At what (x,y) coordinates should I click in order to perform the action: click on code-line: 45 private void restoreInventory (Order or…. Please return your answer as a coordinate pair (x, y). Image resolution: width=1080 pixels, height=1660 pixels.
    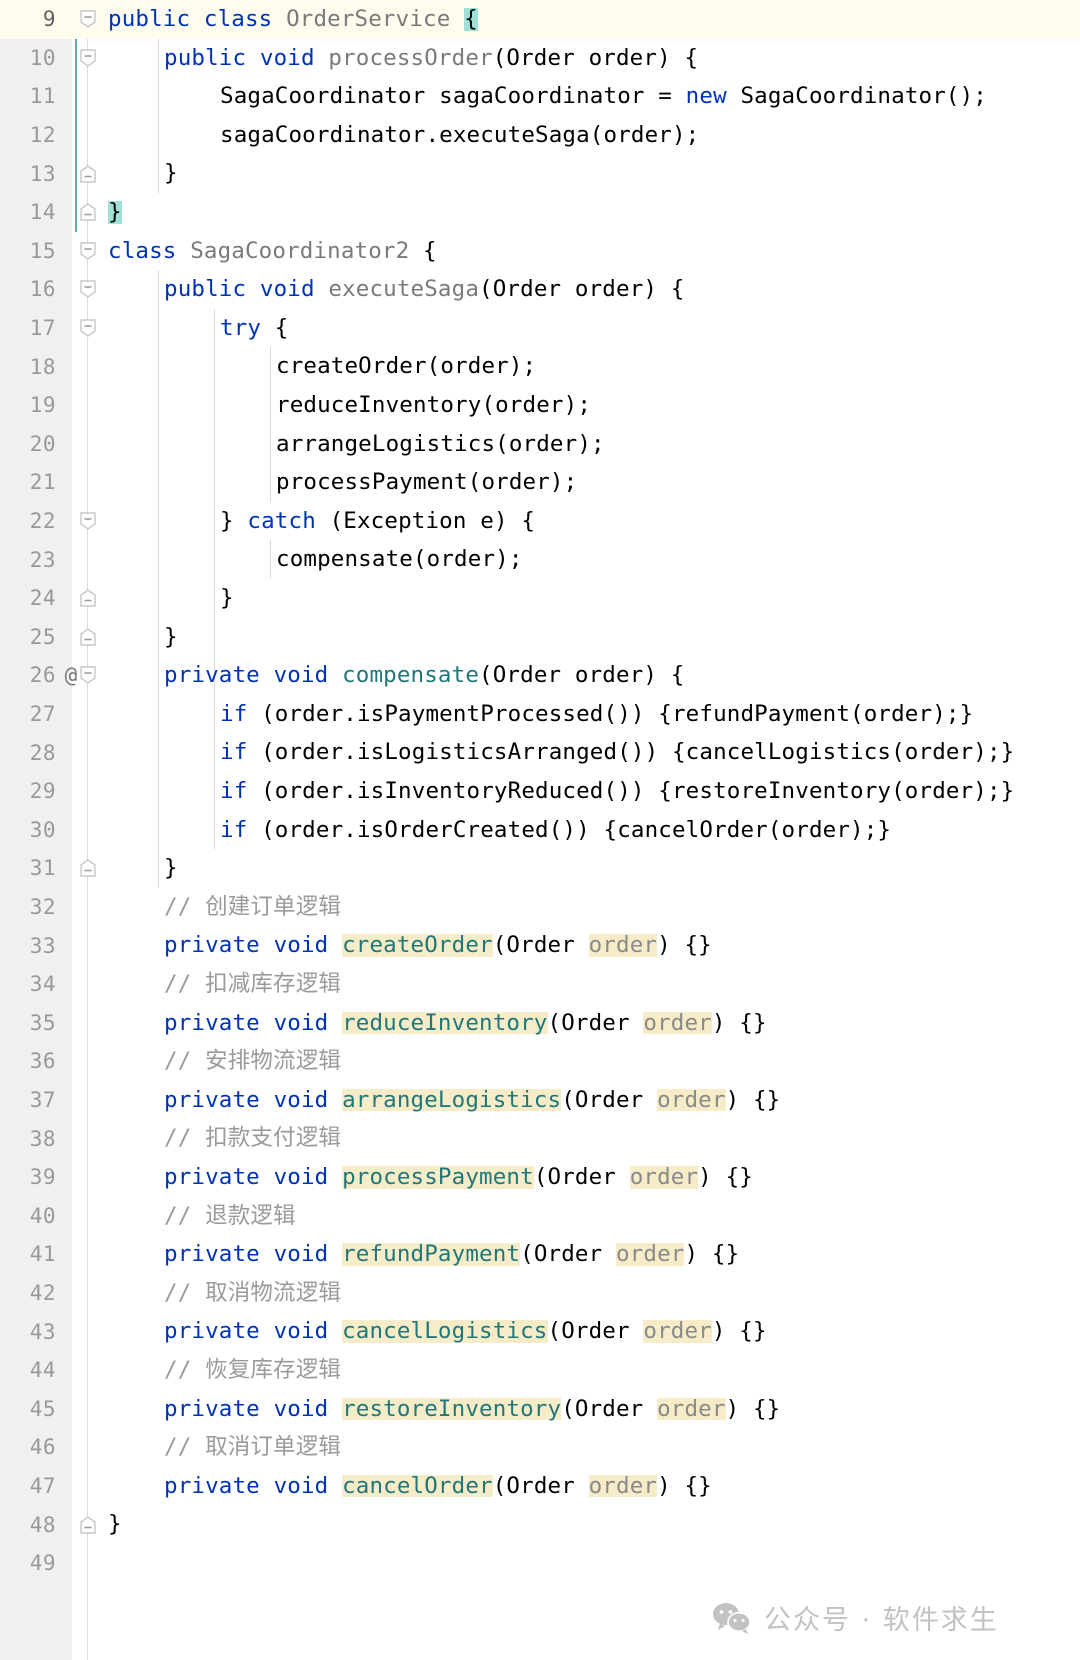
    Looking at the image, I should click on (540, 1409).